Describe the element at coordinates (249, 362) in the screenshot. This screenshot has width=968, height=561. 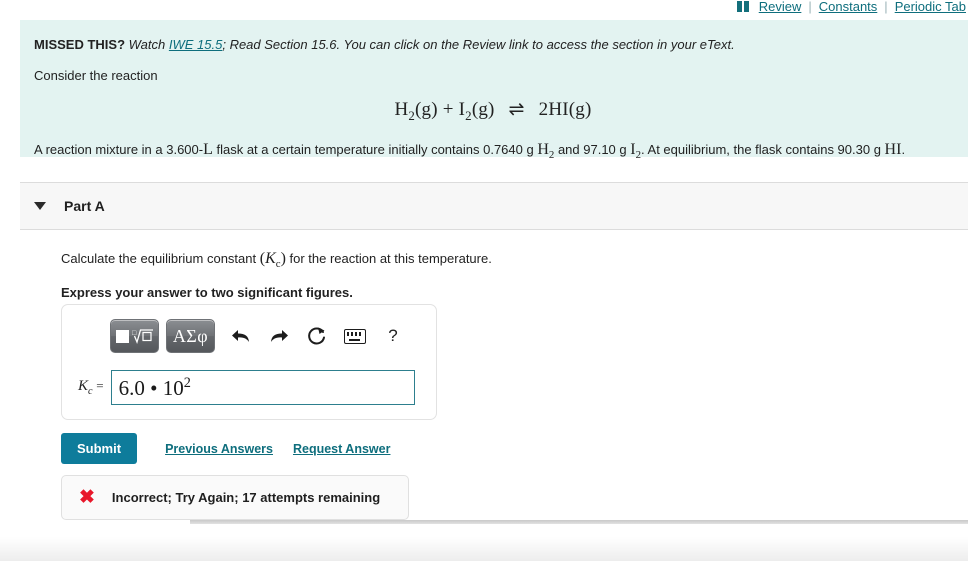
I see `answer-panel: □ ΑΣφ ? Kc = 6.0 • 102` at that location.